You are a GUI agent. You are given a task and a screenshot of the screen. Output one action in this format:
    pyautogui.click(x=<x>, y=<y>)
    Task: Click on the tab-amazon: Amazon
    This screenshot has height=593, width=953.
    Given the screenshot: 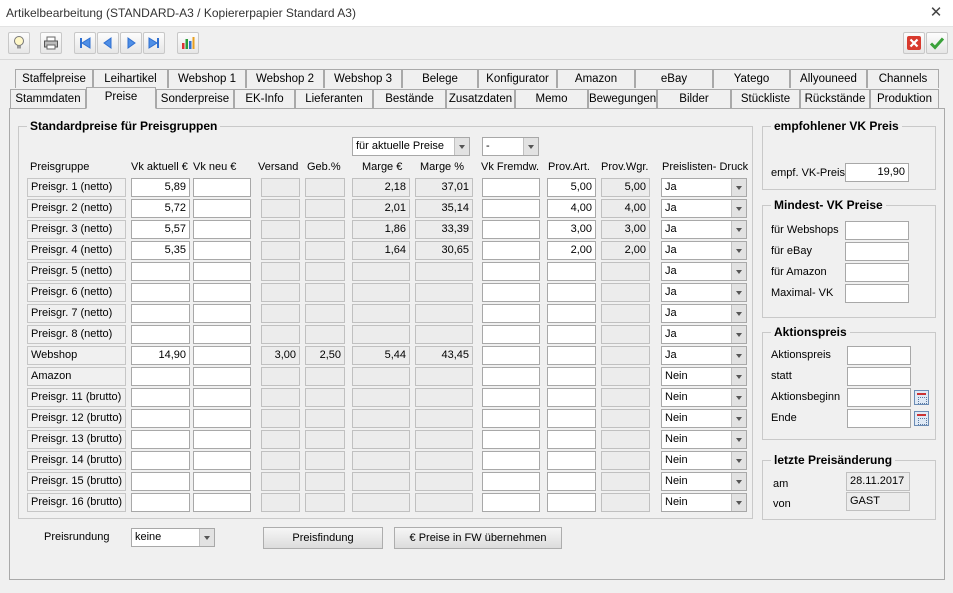 What is the action you would take?
    pyautogui.click(x=596, y=78)
    